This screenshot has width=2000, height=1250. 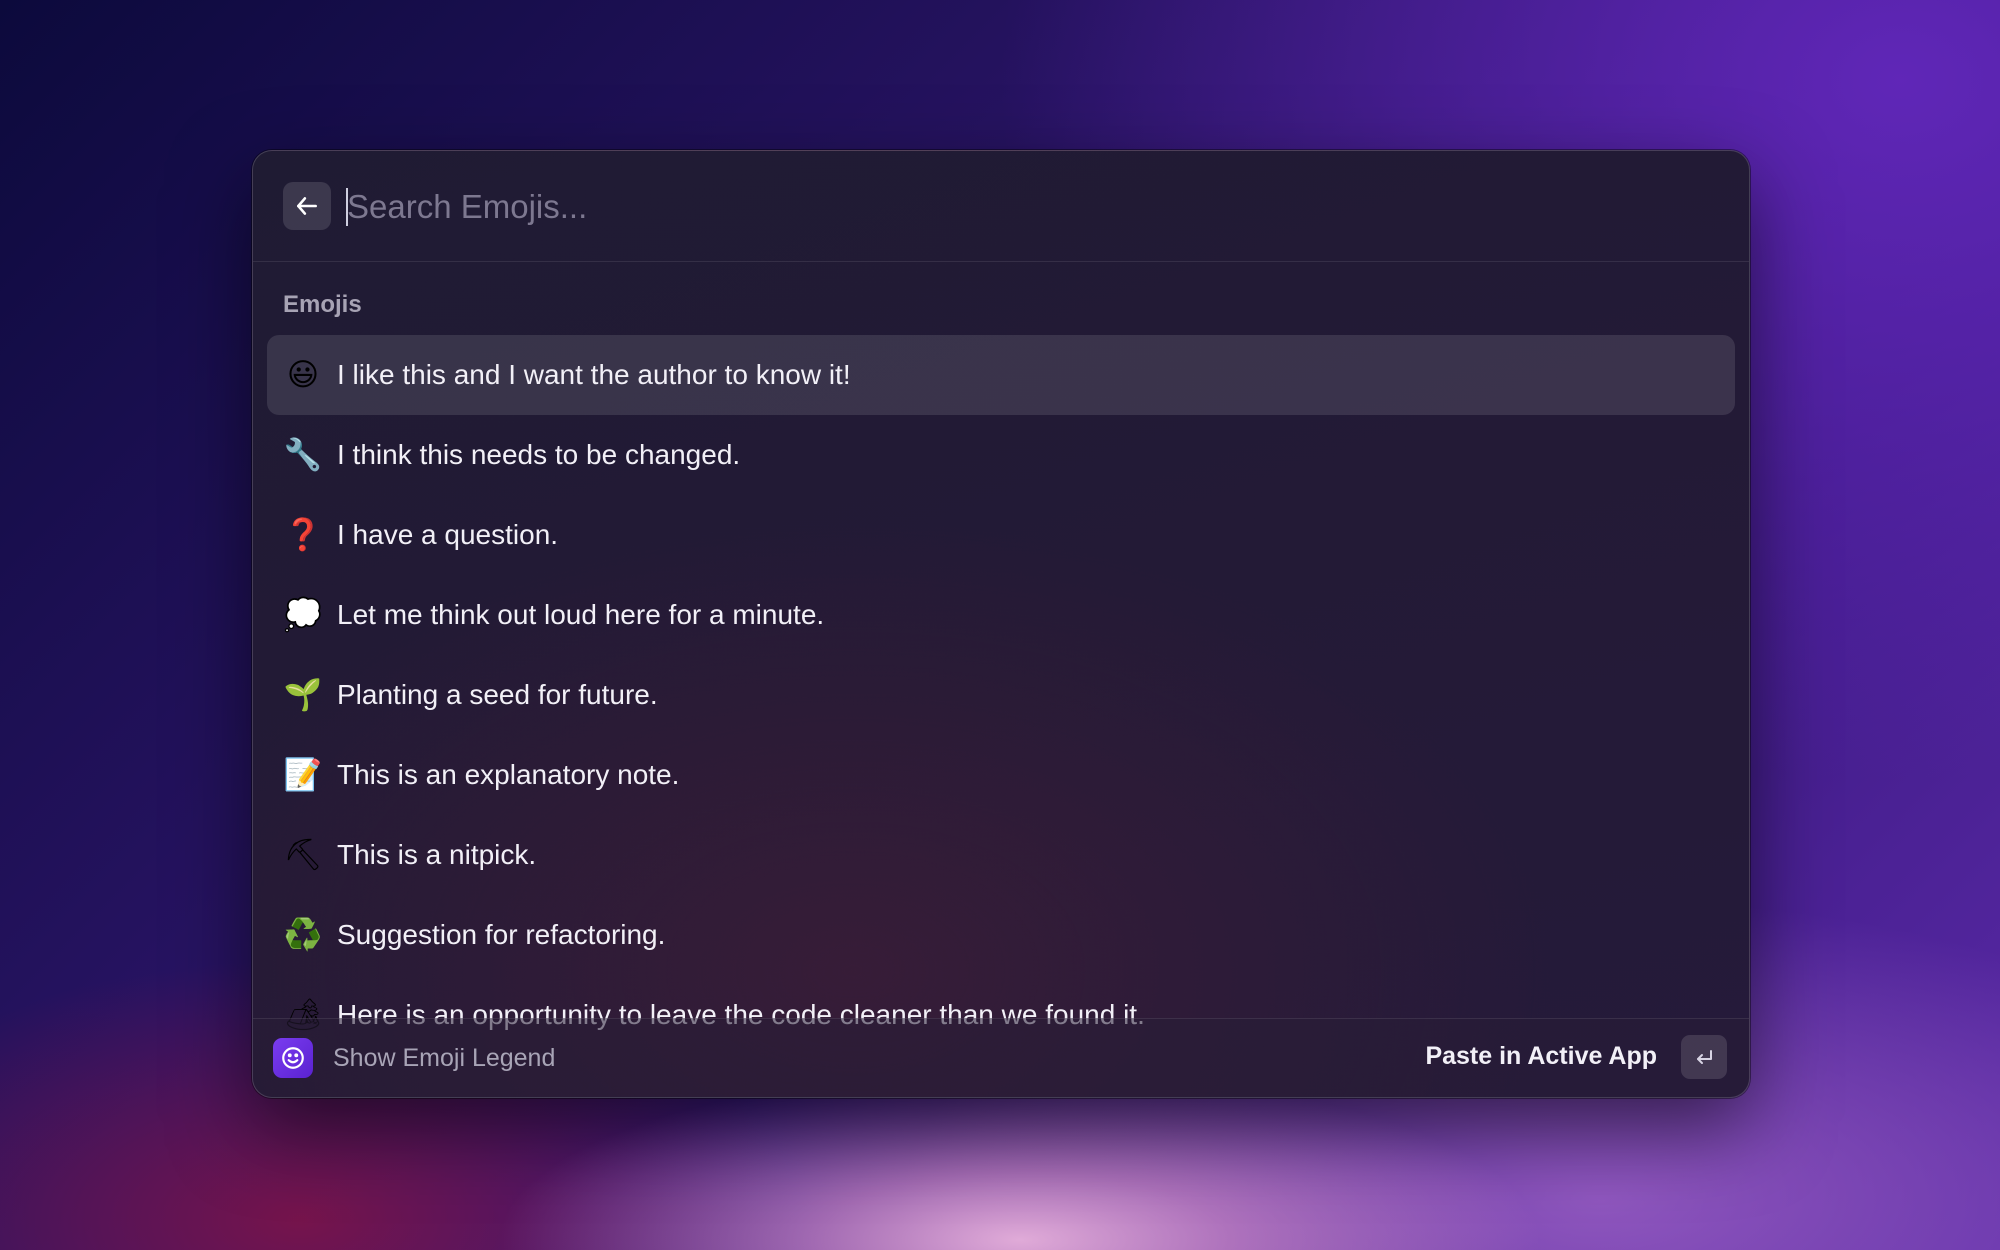 What do you see at coordinates (1001, 855) in the screenshot?
I see `list-item: ⛏ This is a nitpick.` at bounding box center [1001, 855].